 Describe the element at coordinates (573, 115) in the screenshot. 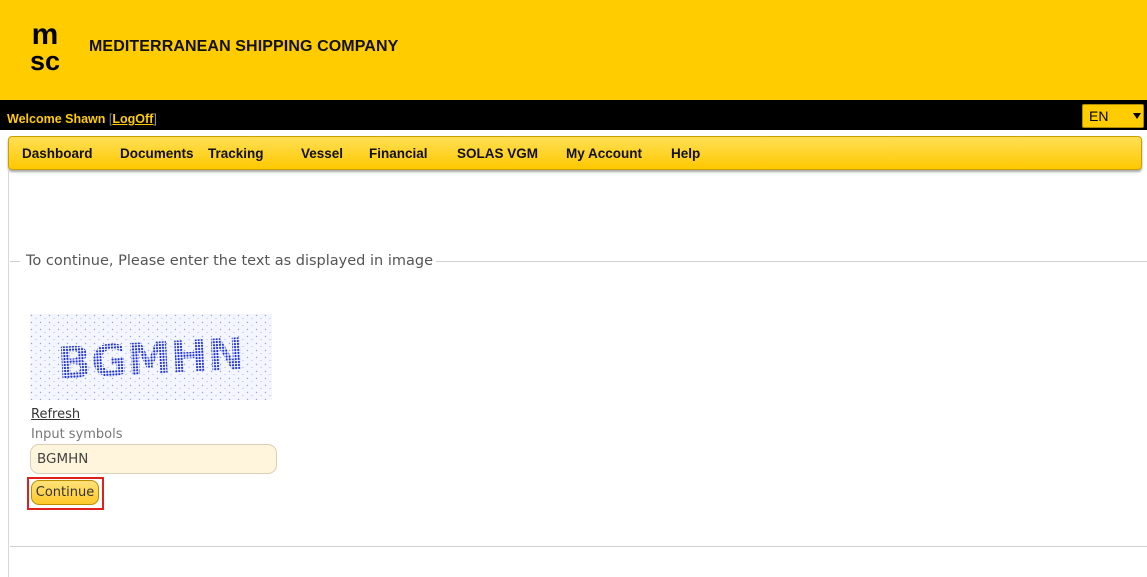

I see `top-bar: Welcome Shawn [LogOff]` at that location.